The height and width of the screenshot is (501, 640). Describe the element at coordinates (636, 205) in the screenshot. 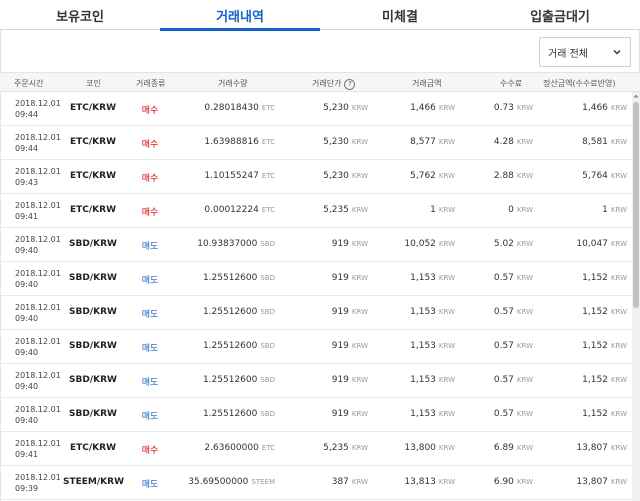

I see `scrollbar-thumb` at that location.